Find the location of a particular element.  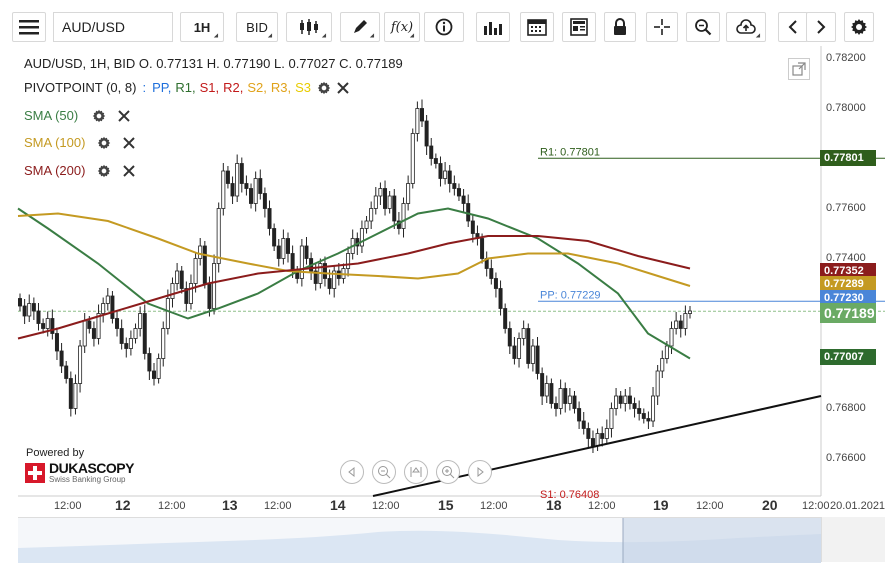

draw-button is located at coordinates (360, 27).